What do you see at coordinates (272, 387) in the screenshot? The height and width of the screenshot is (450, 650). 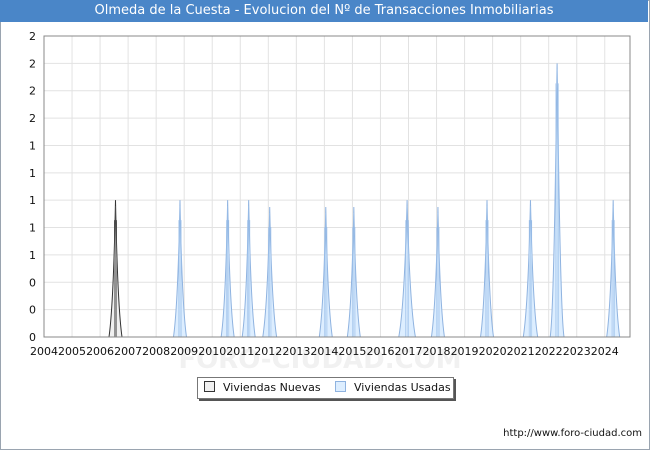 I see `legend-label-nuevas: Viviendas Nuevas` at bounding box center [272, 387].